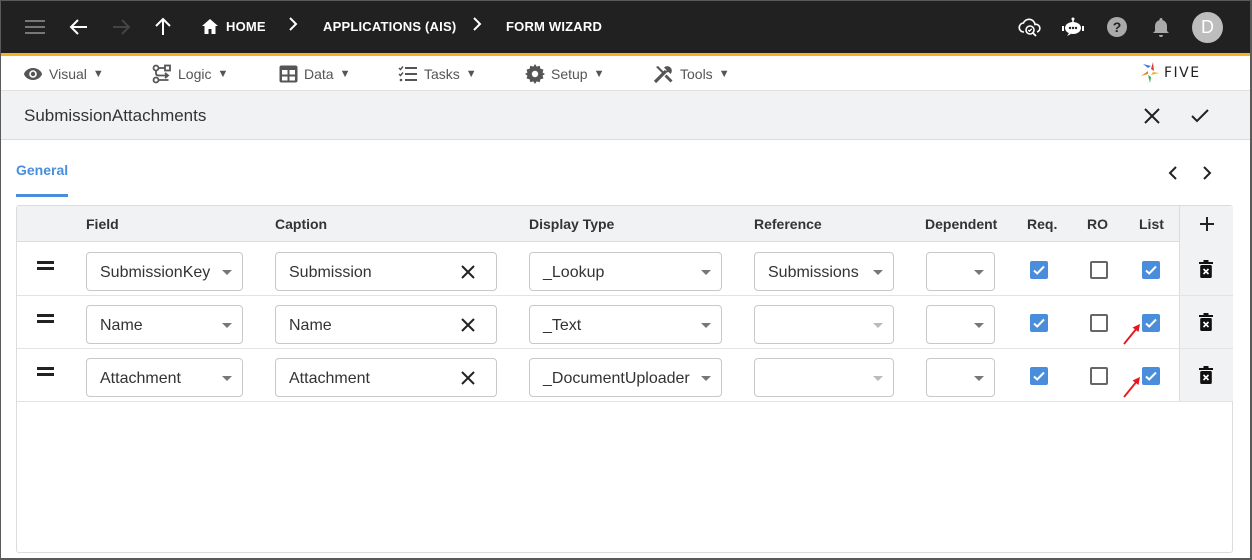 The image size is (1252, 560). Describe the element at coordinates (386, 324) in the screenshot. I see `caption-input: Name` at that location.